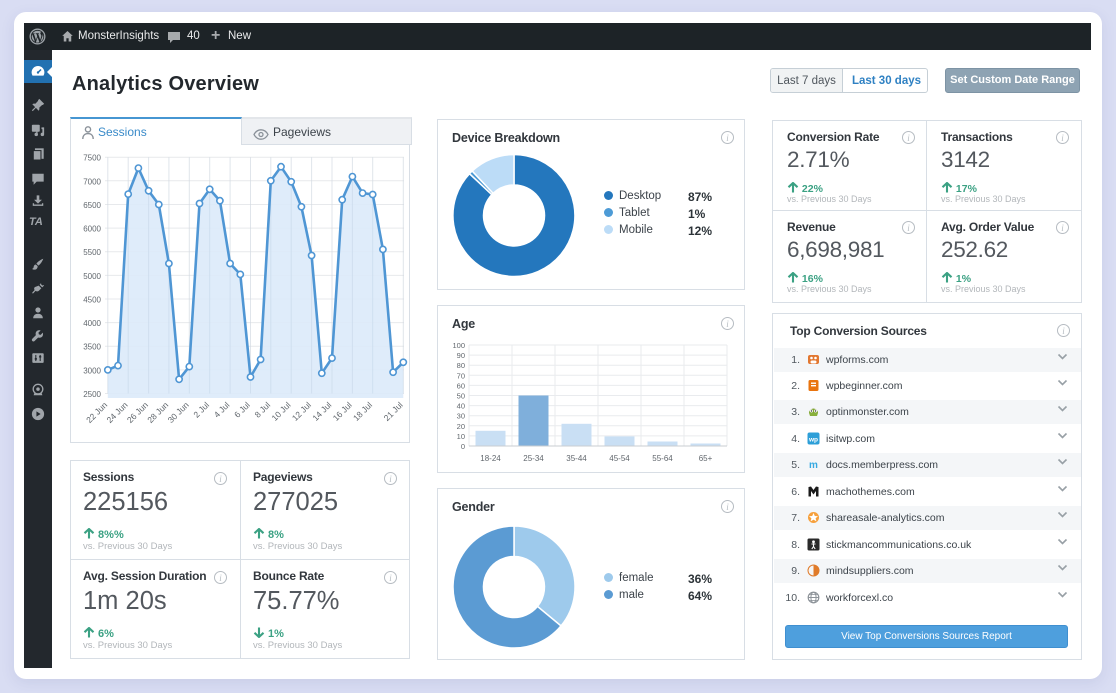  Describe the element at coordinates (92, 370) in the screenshot. I see `svg-text: 3000` at that location.